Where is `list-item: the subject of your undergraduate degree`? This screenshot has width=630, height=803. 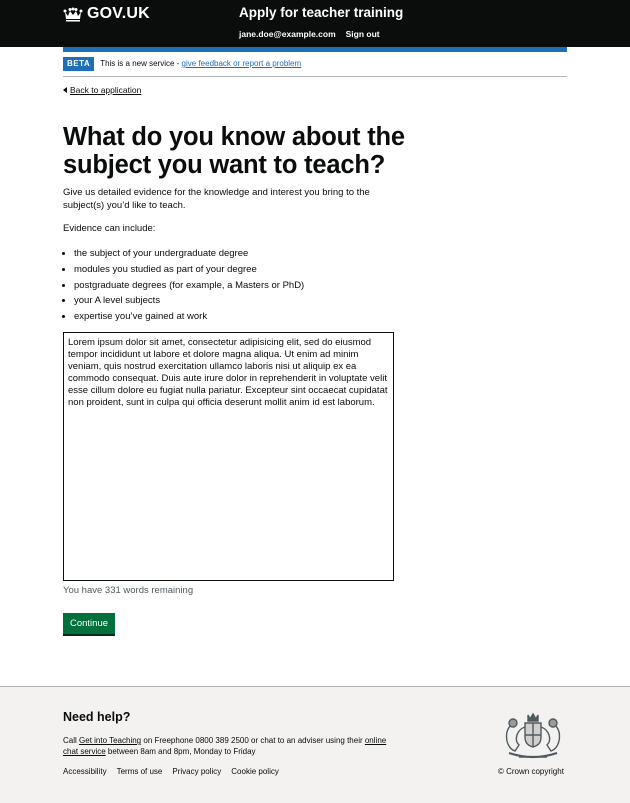 list-item: the subject of your undergraduate degree is located at coordinates (189, 254).